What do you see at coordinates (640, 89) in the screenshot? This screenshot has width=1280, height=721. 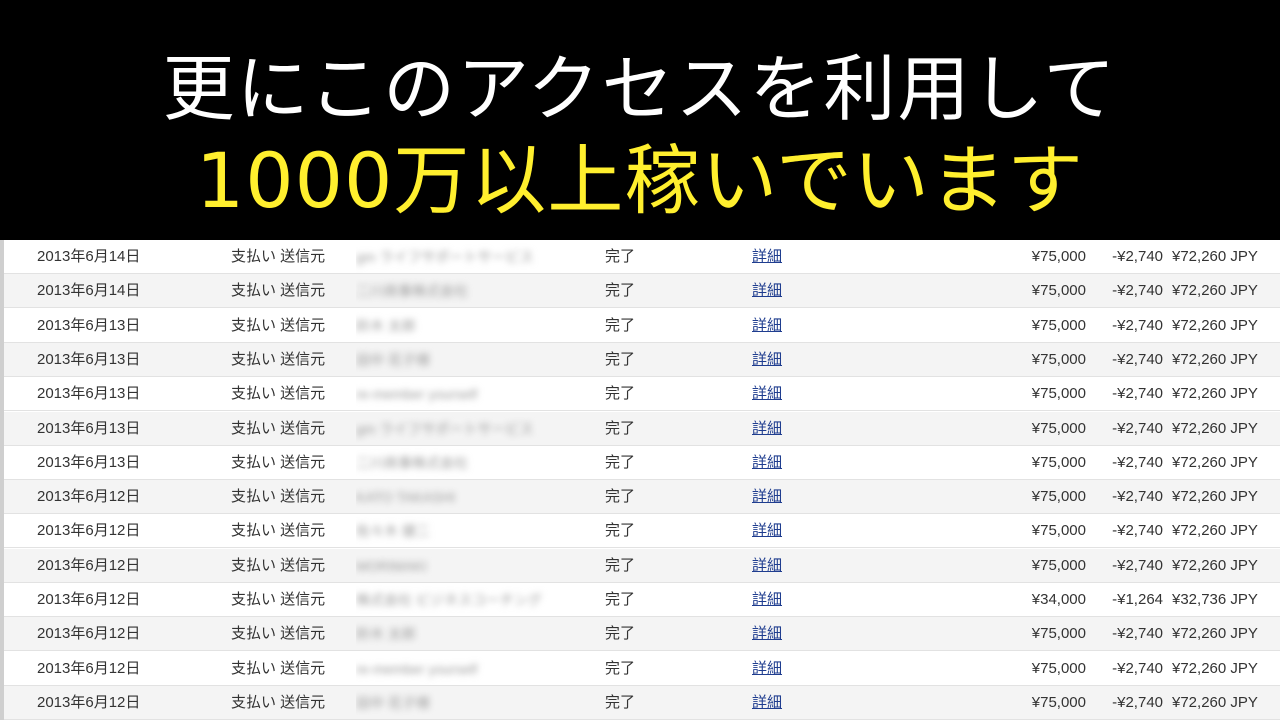 I see `caption-line-1: 更にこのアクセスを利用して` at bounding box center [640, 89].